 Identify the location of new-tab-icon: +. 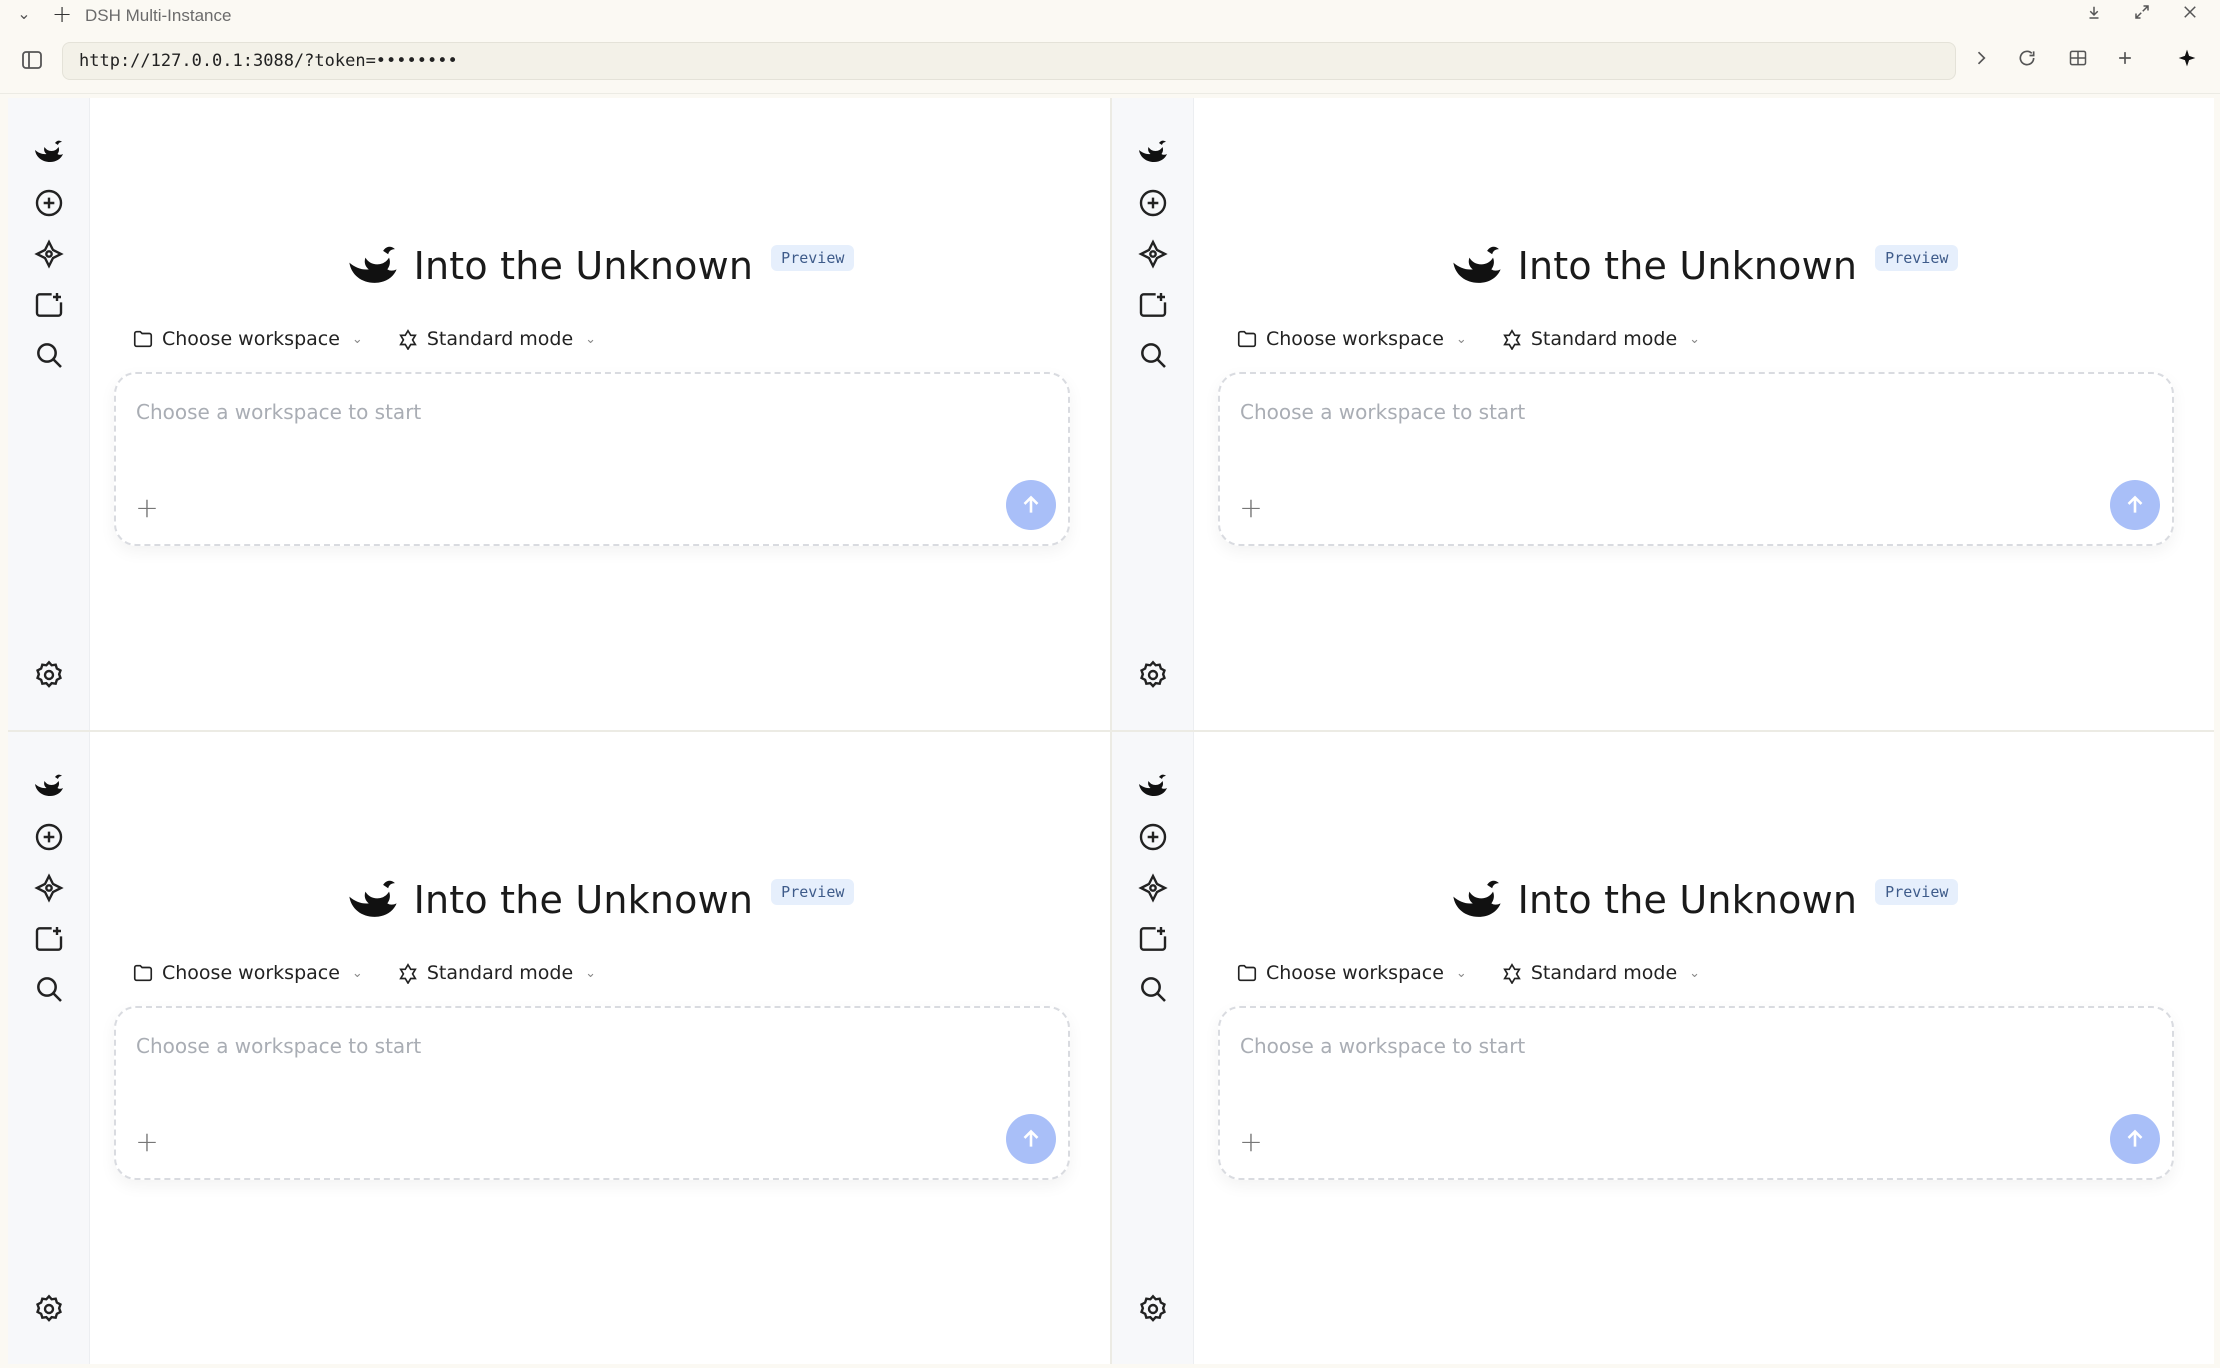
(62, 14).